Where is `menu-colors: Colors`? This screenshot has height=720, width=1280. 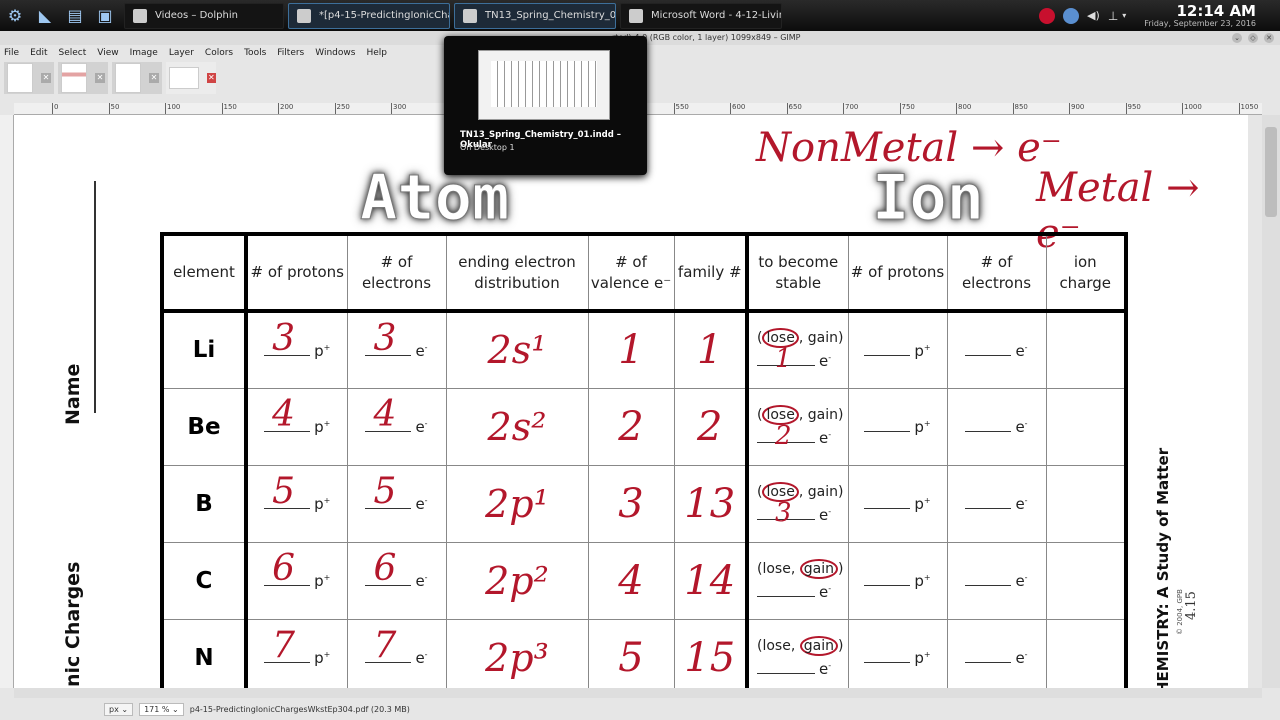
menu-colors: Colors is located at coordinates (219, 53).